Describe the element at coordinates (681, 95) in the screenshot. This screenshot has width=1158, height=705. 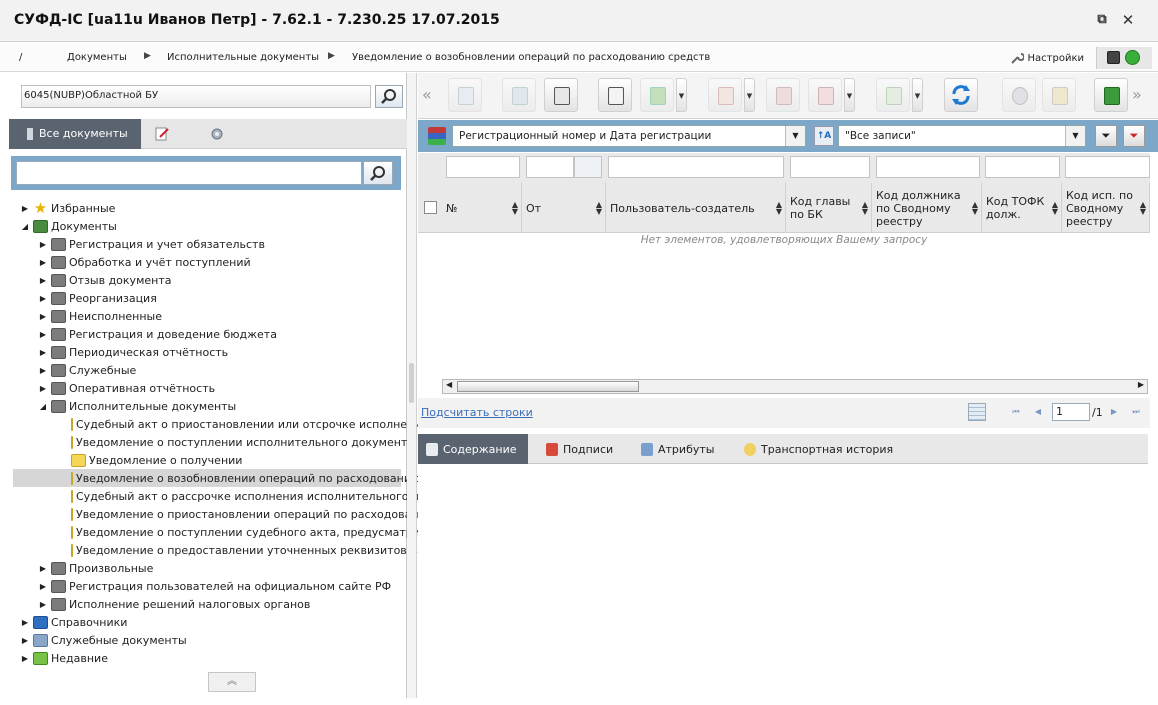
I see `import-dropdown: ▼` at that location.